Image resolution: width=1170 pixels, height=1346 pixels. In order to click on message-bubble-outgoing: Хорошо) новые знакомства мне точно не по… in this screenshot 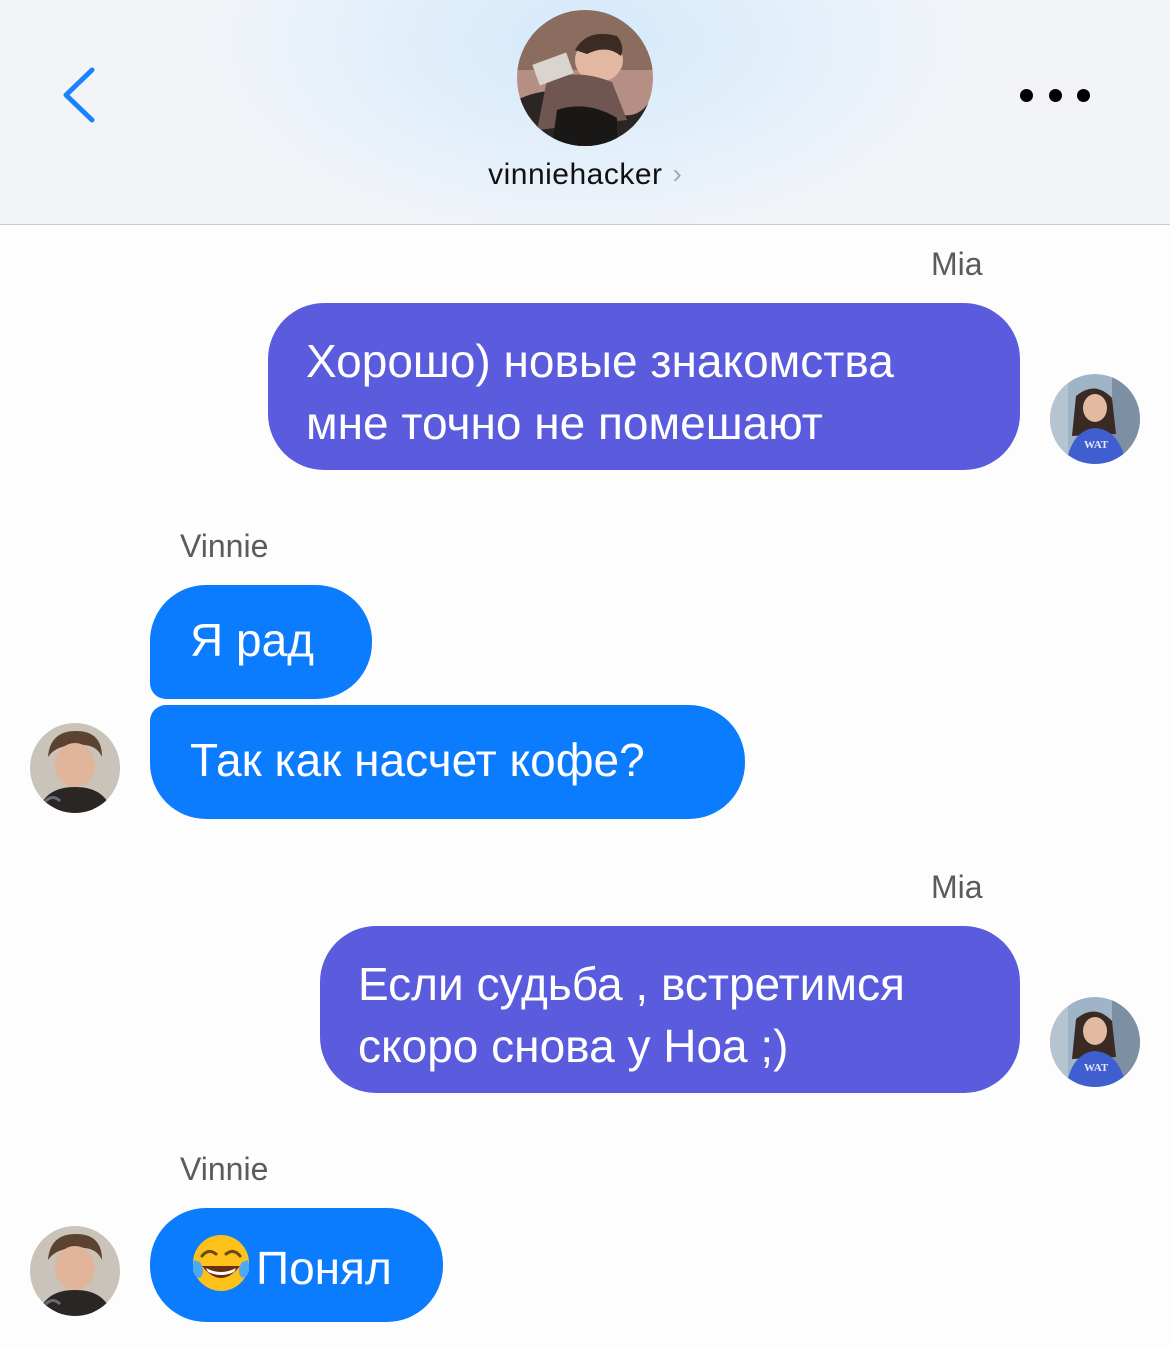, I will do `click(644, 386)`.